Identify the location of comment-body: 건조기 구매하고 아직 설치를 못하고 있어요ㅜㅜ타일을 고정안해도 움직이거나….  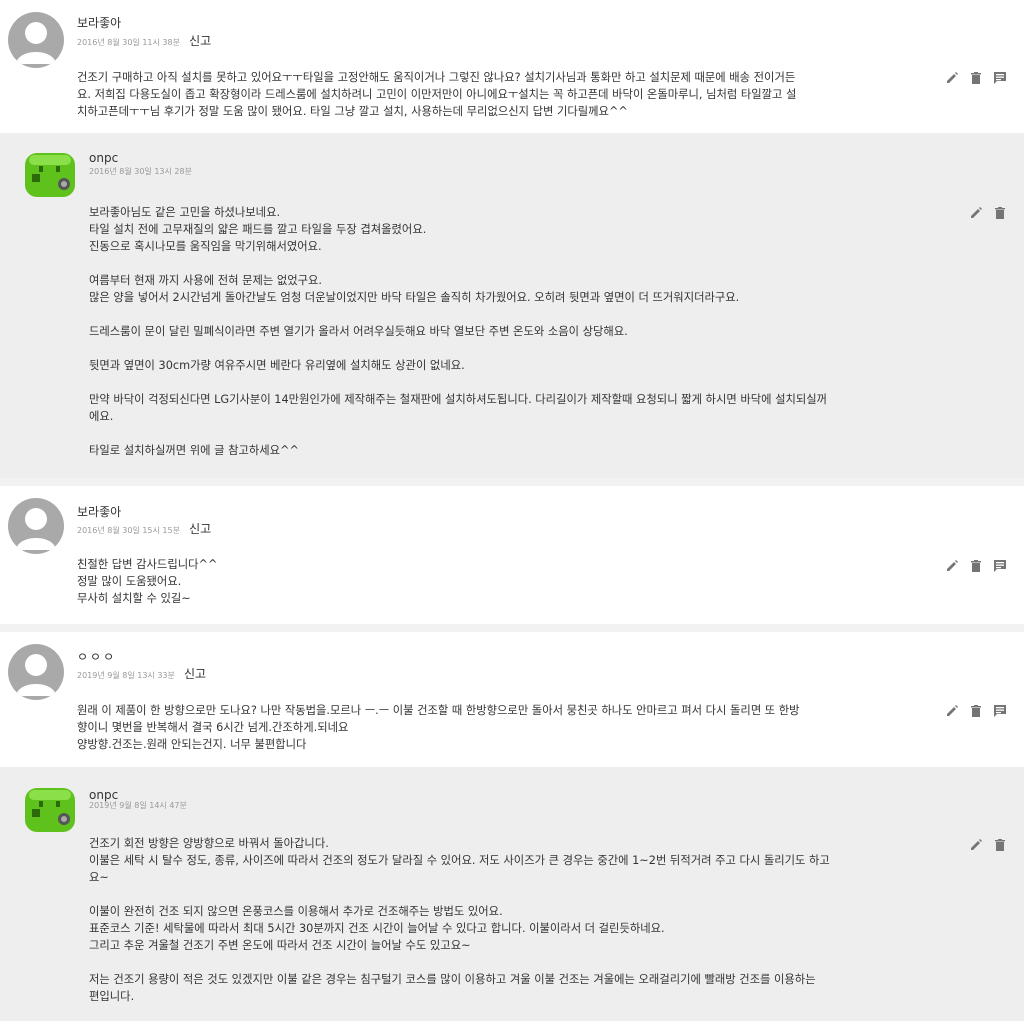
(437, 94).